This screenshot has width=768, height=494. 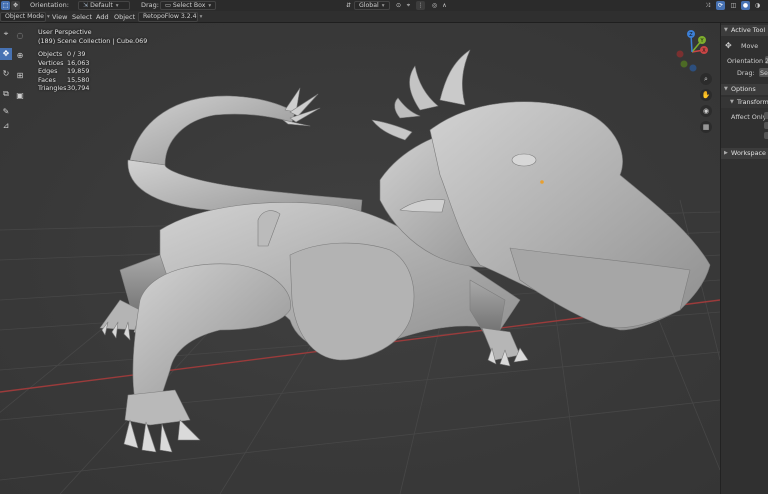 What do you see at coordinates (706, 111) in the screenshot?
I see `camera-icon: ◉` at bounding box center [706, 111].